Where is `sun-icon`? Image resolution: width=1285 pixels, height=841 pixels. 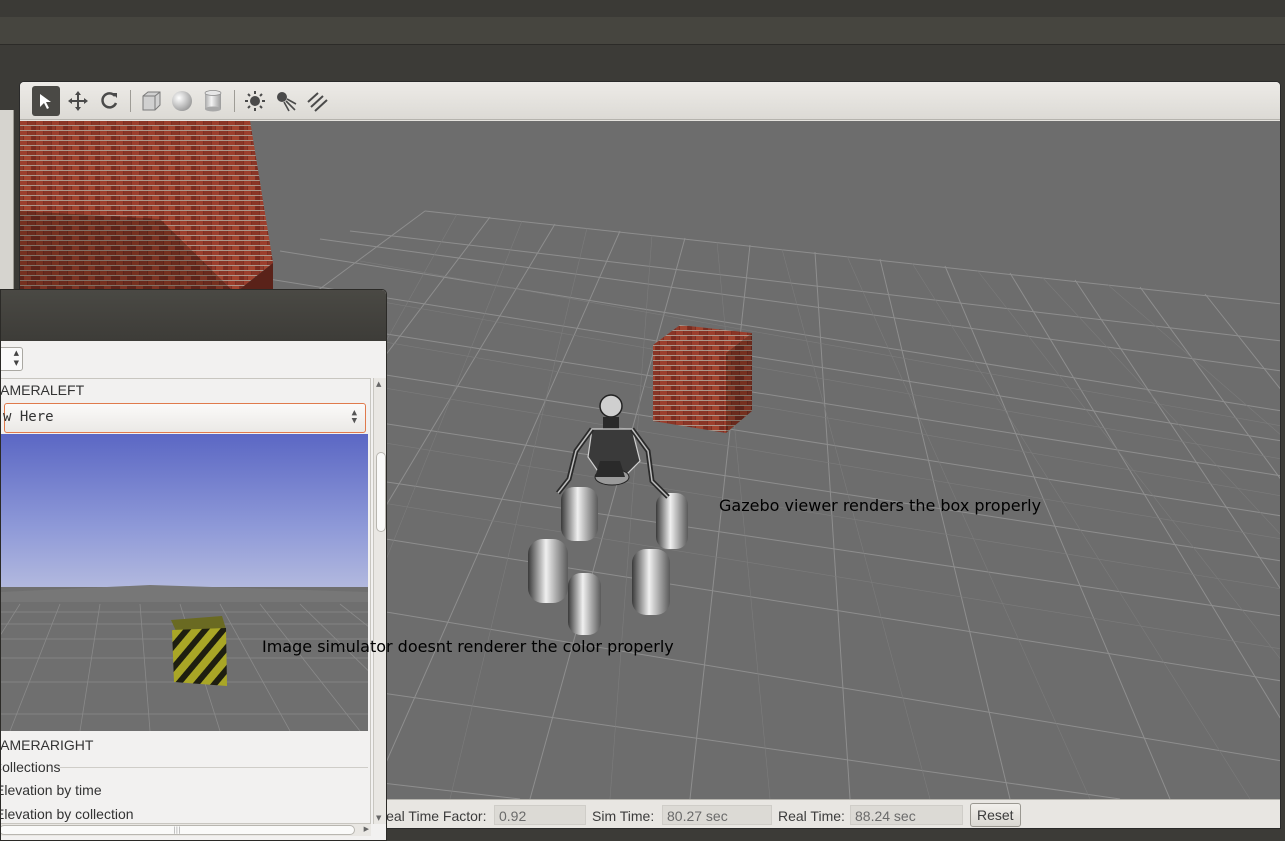
sun-icon is located at coordinates (255, 101).